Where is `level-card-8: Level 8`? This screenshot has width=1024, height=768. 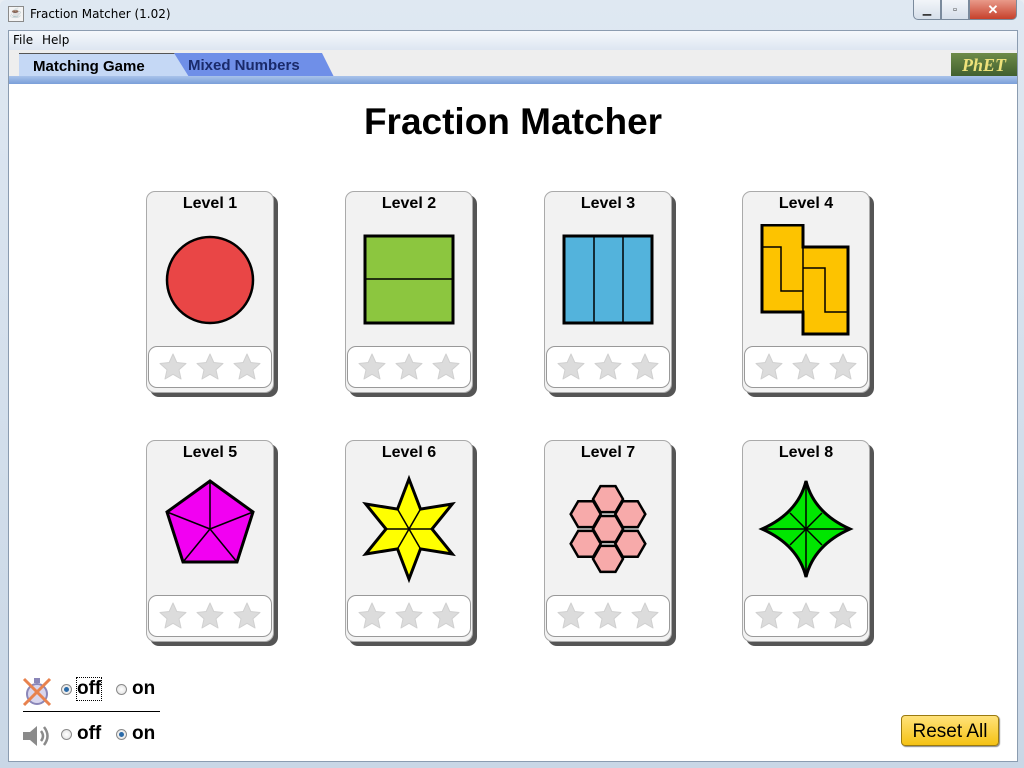
level-card-8: Level 8 is located at coordinates (806, 541).